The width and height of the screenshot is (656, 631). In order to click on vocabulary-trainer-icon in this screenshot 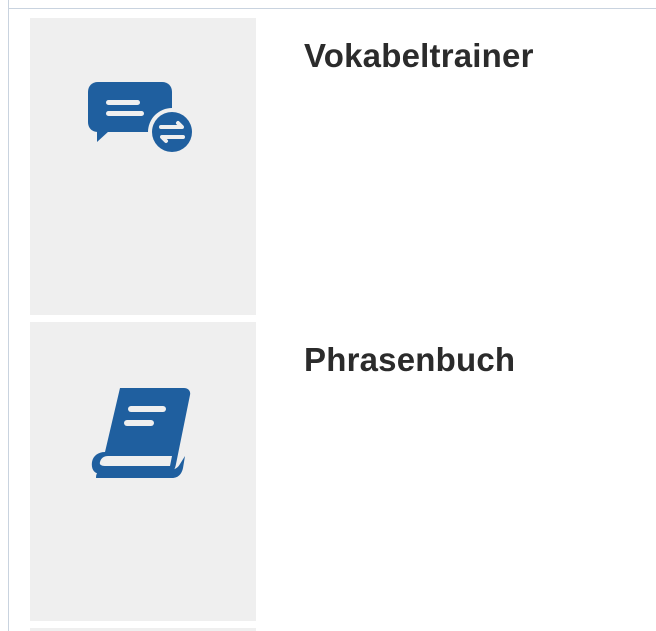, I will do `click(144, 132)`.